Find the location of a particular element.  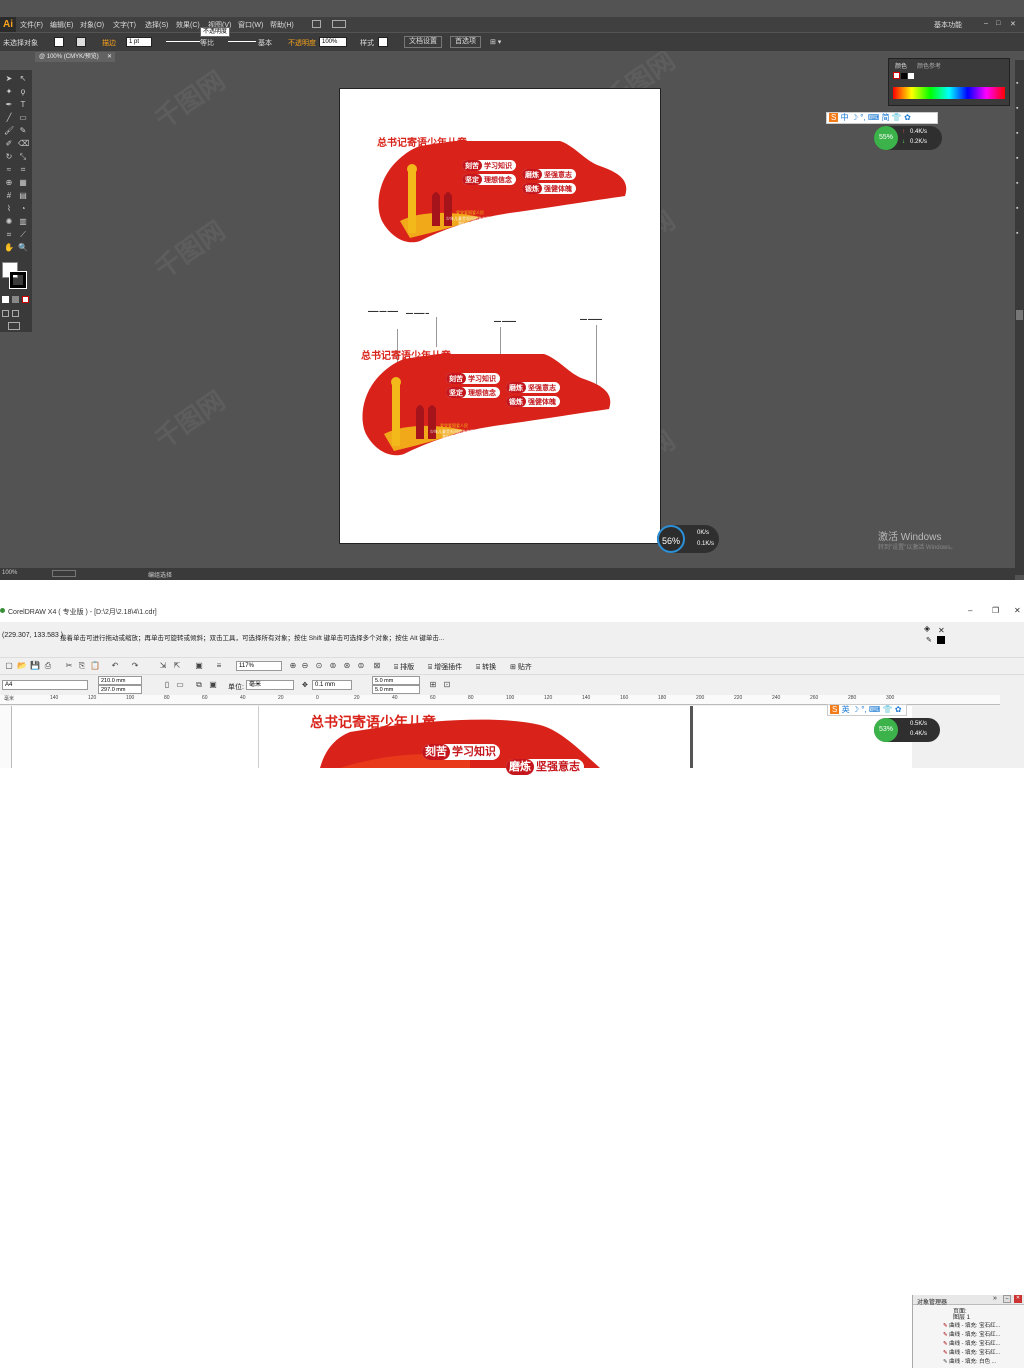

save-icon: 💾 is located at coordinates (35, 666).